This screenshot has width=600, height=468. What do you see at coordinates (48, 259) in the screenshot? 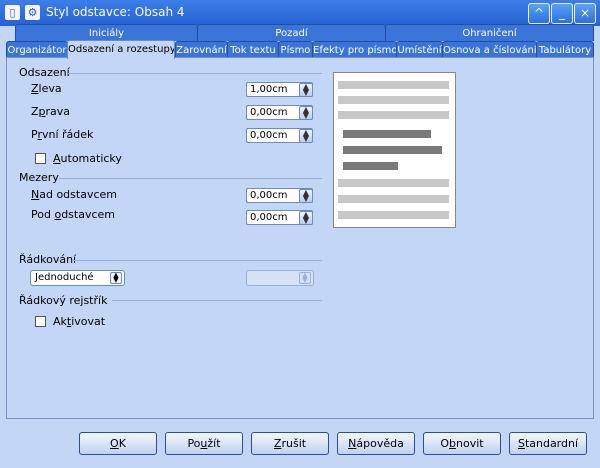
I see `line-spacing-heading: Řádkování` at bounding box center [48, 259].